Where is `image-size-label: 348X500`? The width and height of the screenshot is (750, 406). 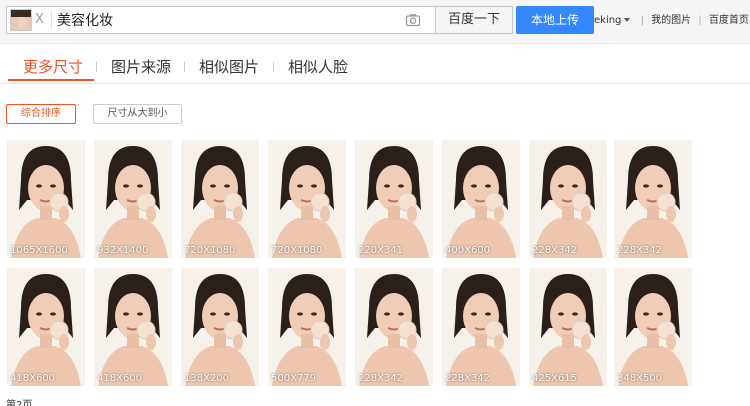
image-size-label: 348X500 is located at coordinates (640, 378).